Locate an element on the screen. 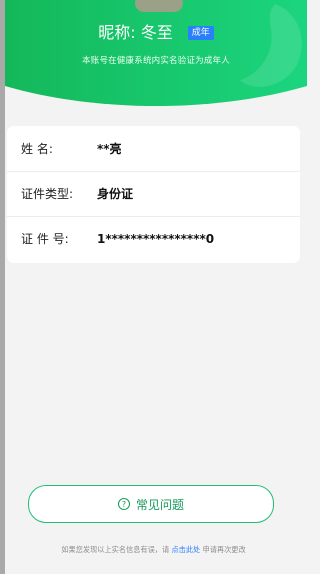 Image resolution: width=320 pixels, height=574 pixels. identity-row-doc-type: 证件类型: 身份证 is located at coordinates (153, 193).